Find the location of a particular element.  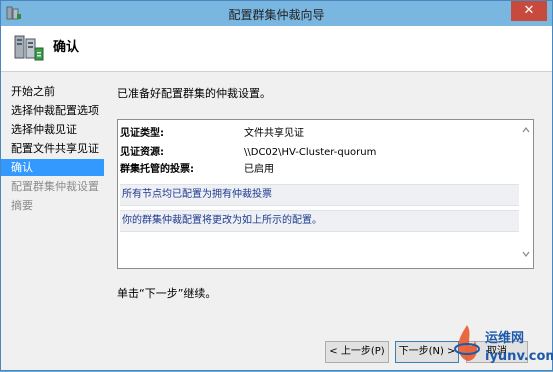

watermark-text-en: iyunv.com is located at coordinates (519, 356).